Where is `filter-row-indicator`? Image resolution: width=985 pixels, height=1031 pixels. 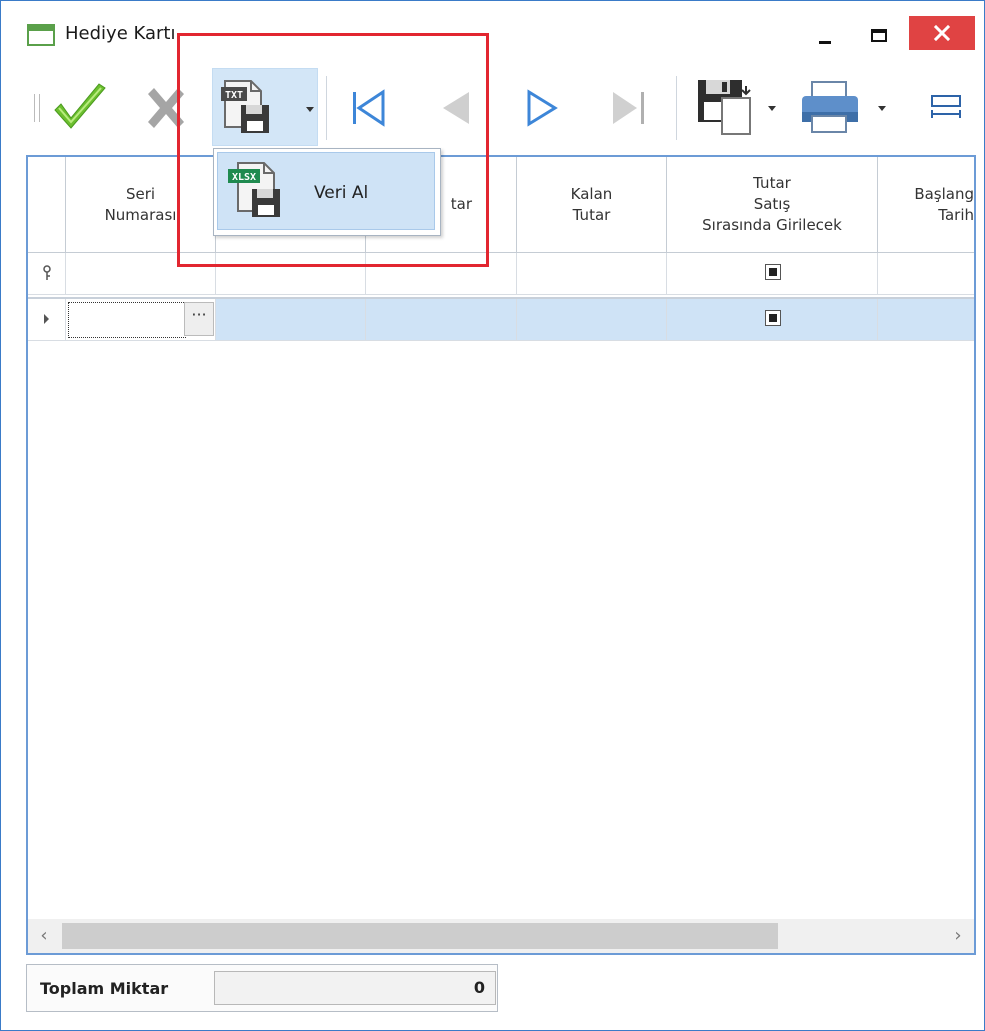
filter-row-indicator is located at coordinates (47, 274).